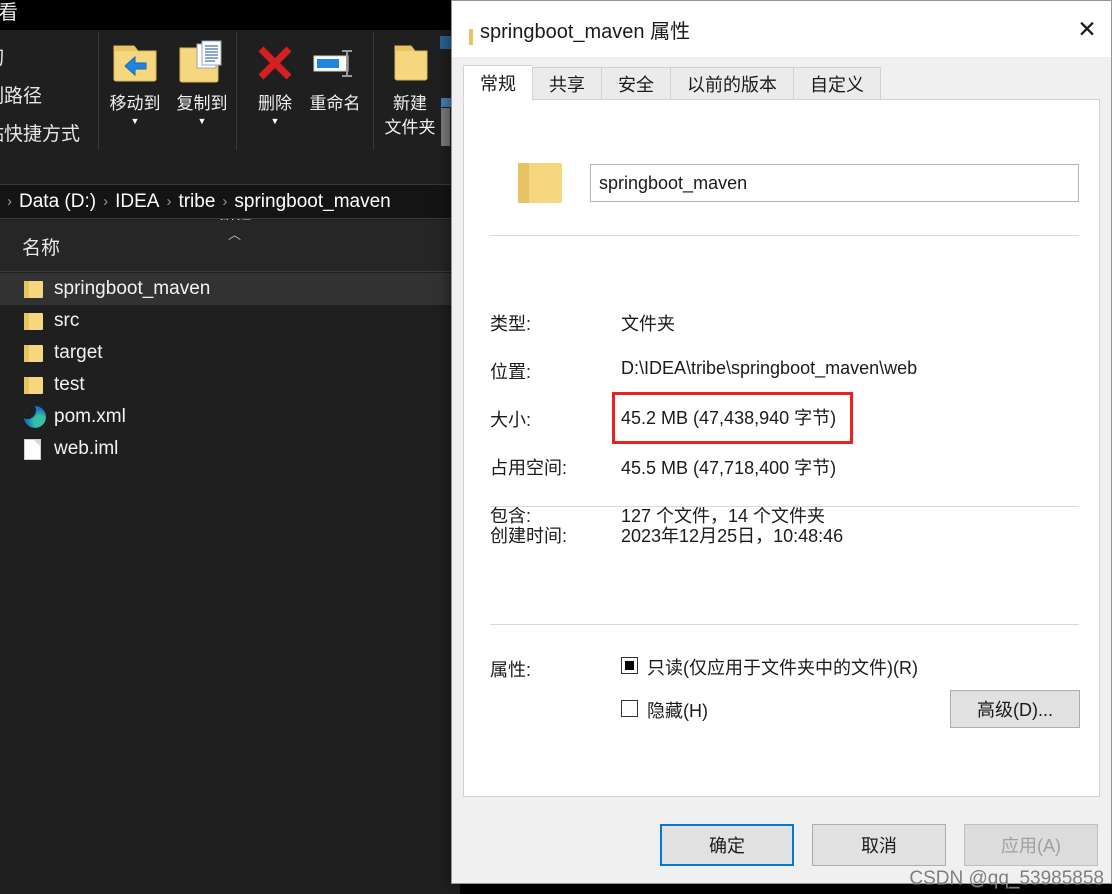 The image size is (1112, 894). I want to click on property-value: D:\IDEA\tribe\springboot_maven\web, so click(769, 368).